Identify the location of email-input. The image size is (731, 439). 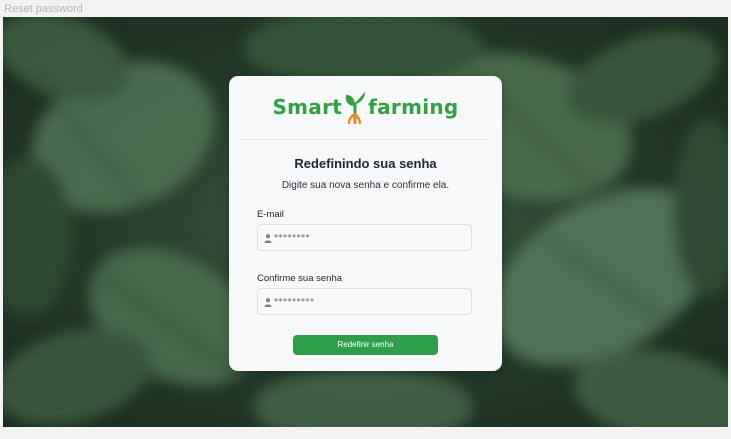
(369, 237).